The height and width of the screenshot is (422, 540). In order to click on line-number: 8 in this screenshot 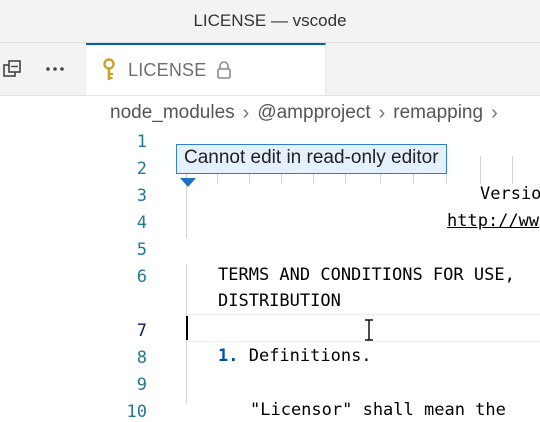, I will do `click(141, 358)`.